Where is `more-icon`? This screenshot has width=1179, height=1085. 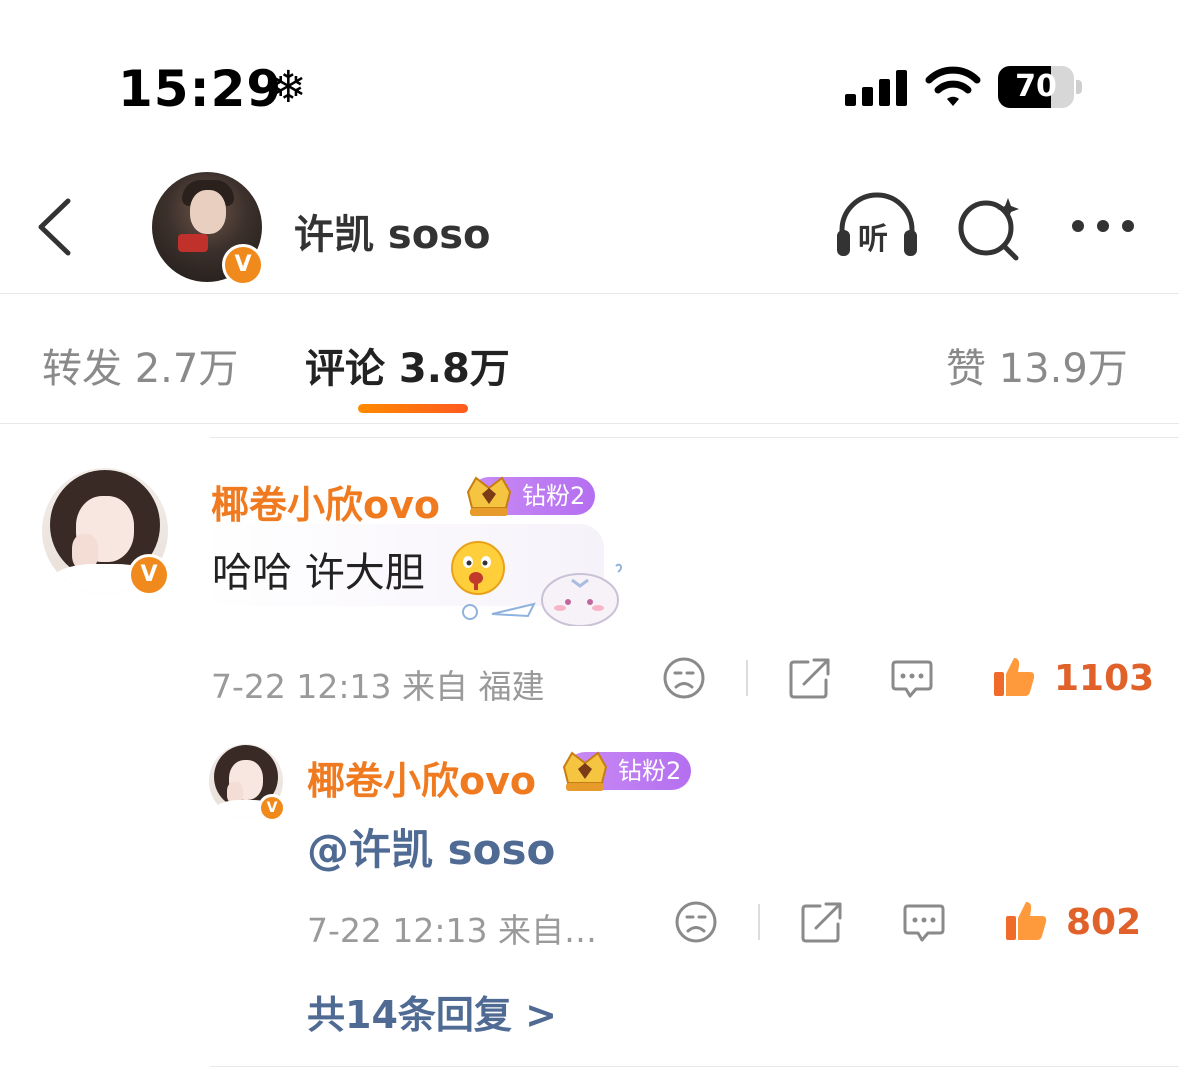
more-icon is located at coordinates (1103, 225).